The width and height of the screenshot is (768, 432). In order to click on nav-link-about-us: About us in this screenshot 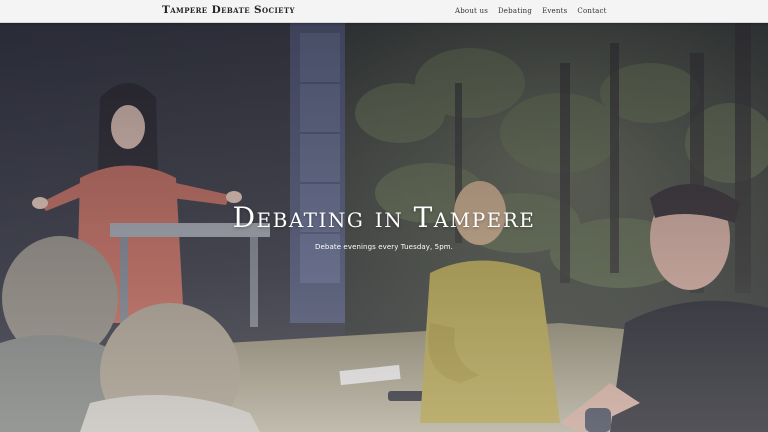, I will do `click(471, 11)`.